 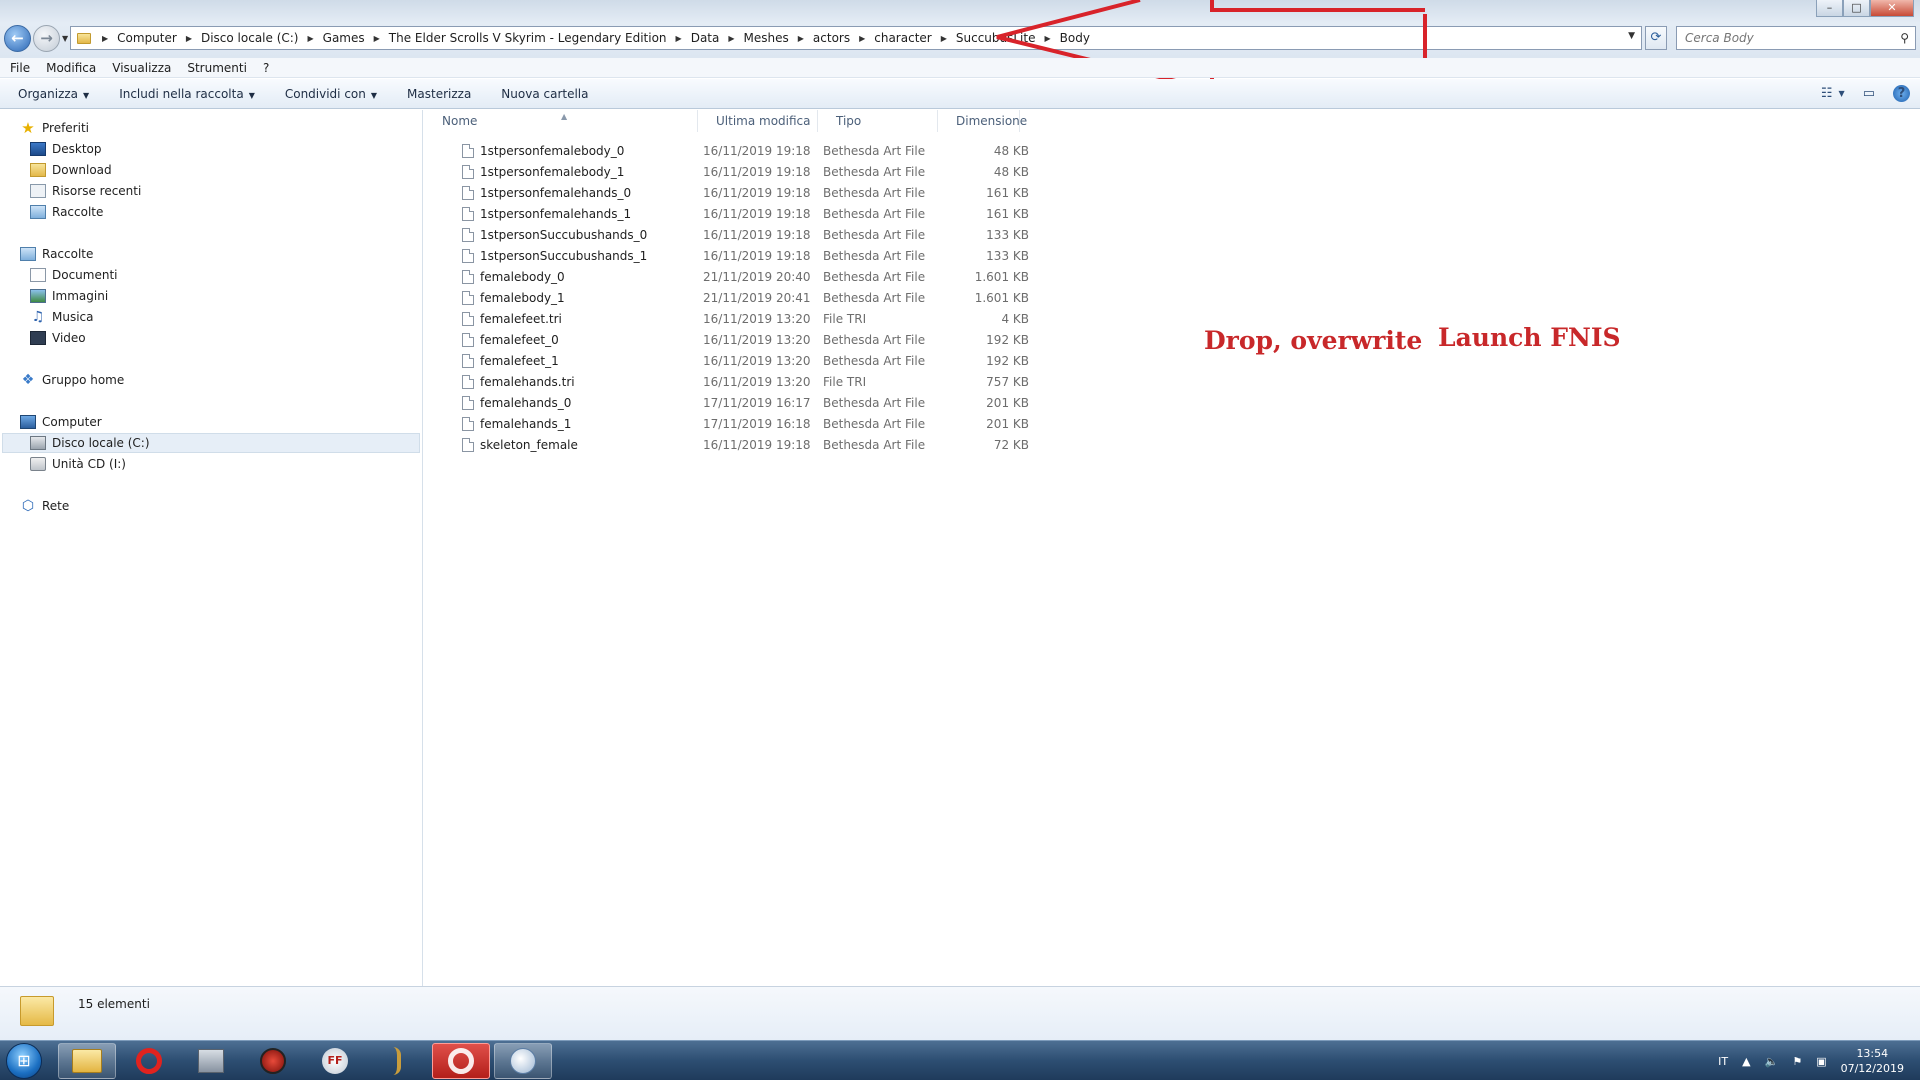 What do you see at coordinates (344, 38) in the screenshot?
I see `breadcrumb-games: Games` at bounding box center [344, 38].